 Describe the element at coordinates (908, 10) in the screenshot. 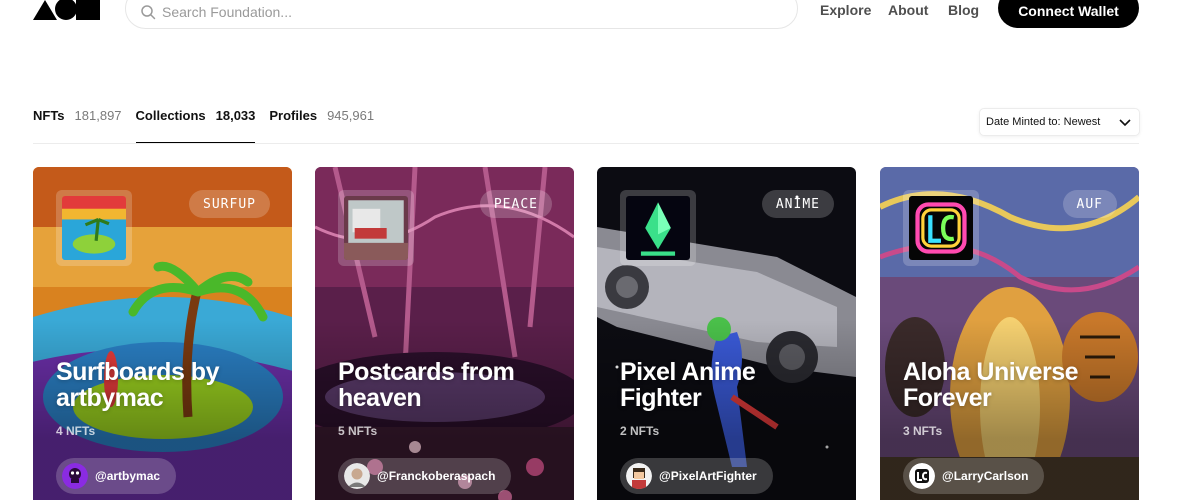

I see `nav-about-link: About` at that location.